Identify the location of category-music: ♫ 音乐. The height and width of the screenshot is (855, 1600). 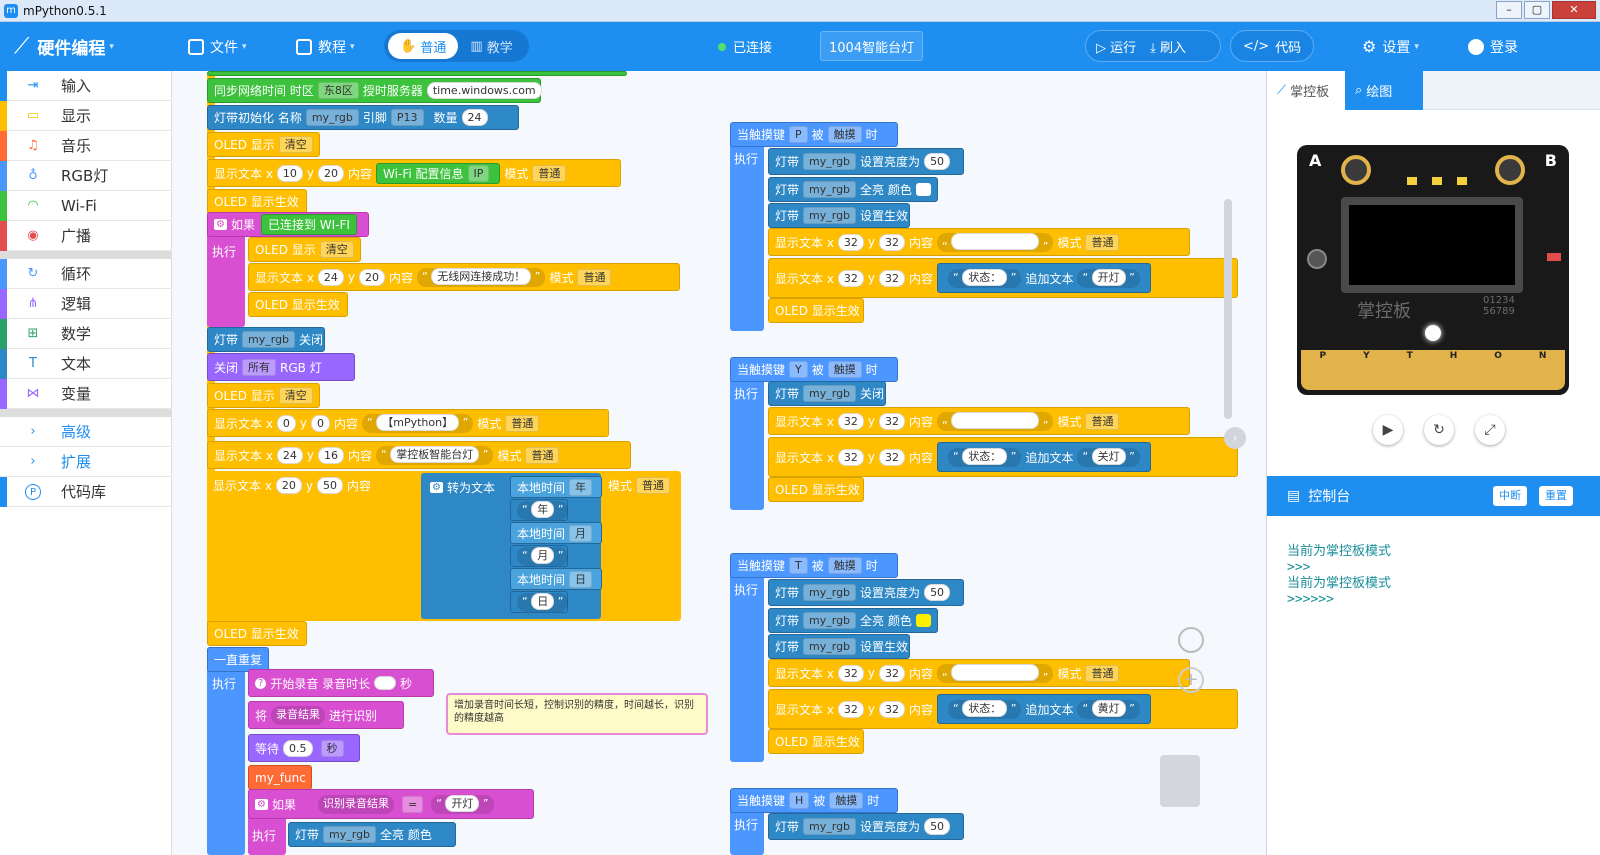
(86, 146).